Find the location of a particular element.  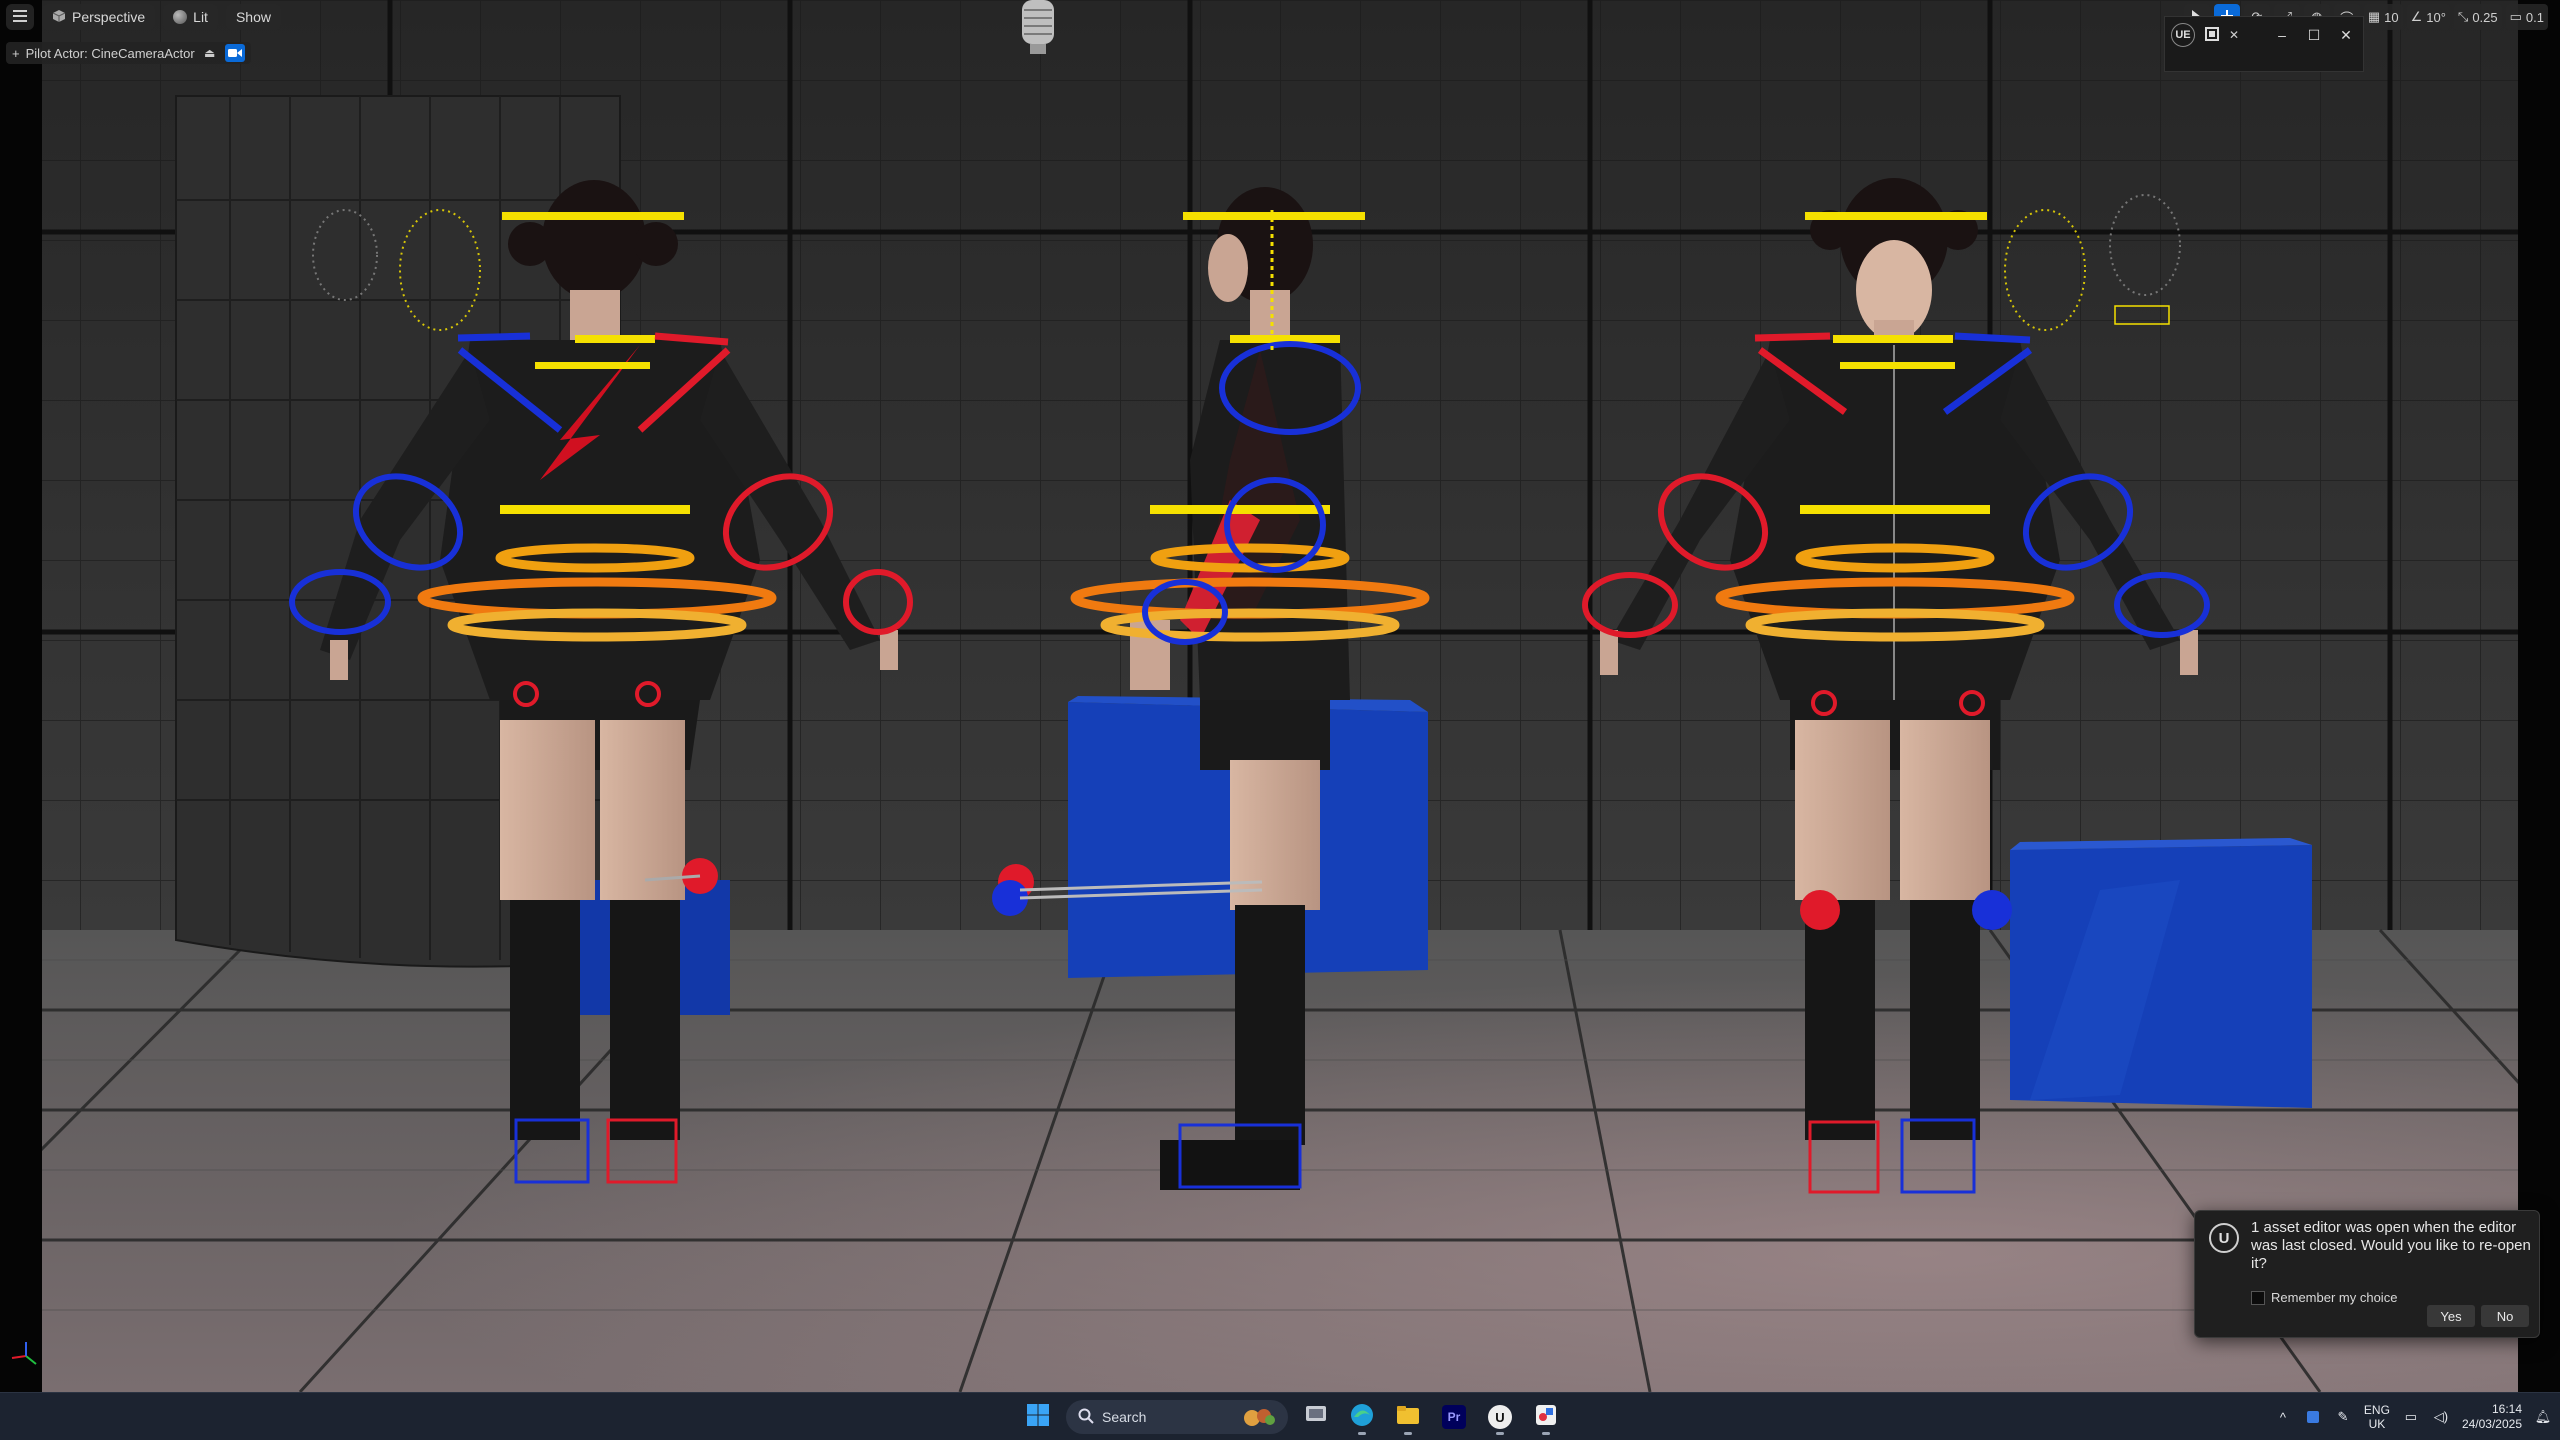

edge-icon is located at coordinates (1362, 1417).